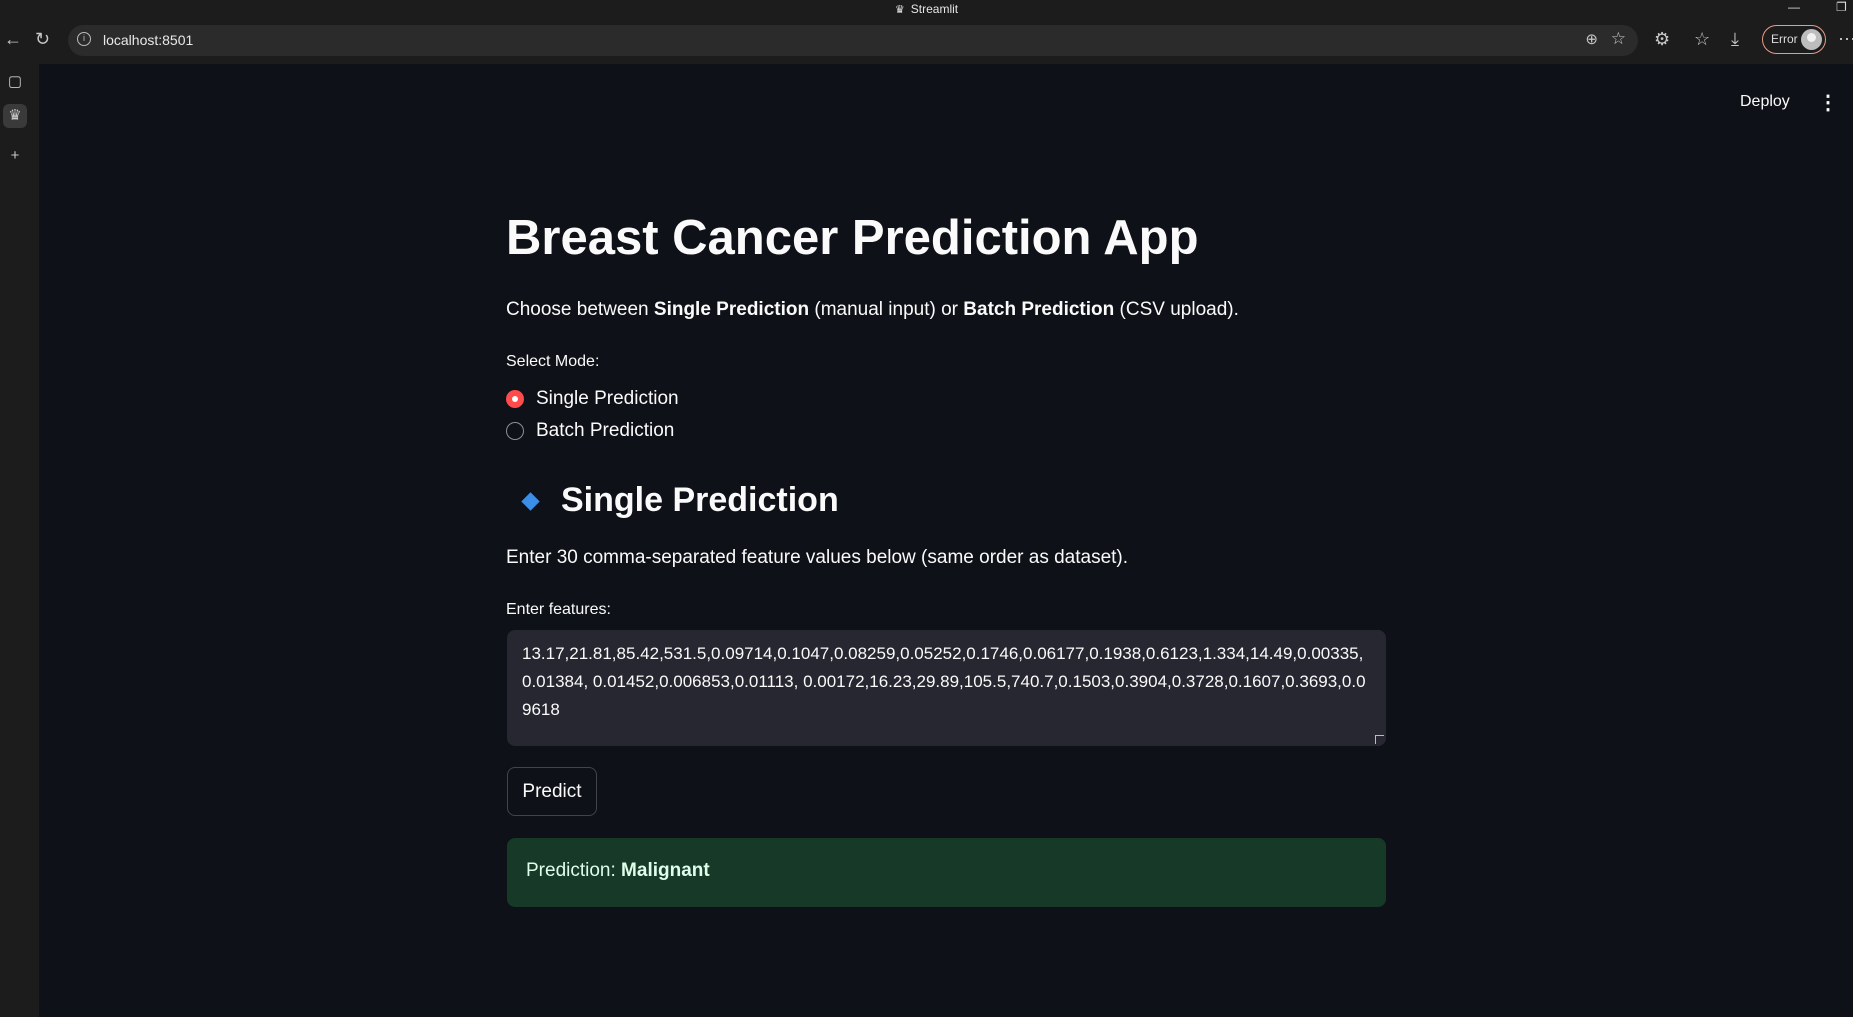 This screenshot has height=1017, width=1853. I want to click on result-prefix: Prediction:, so click(574, 870).